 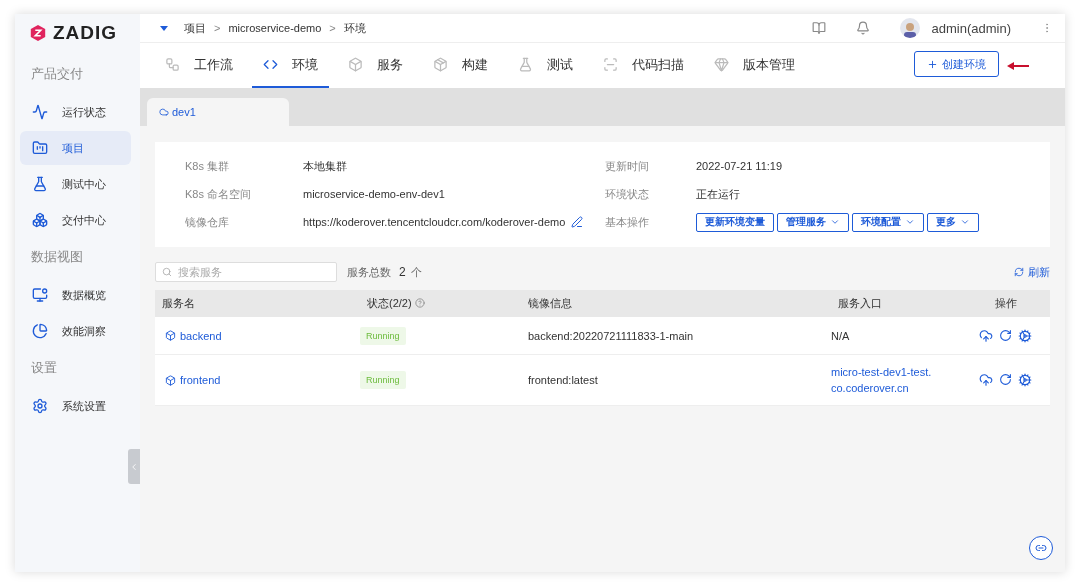 What do you see at coordinates (374, 194) in the screenshot?
I see `info-value: microservice-demo-env-dev1` at bounding box center [374, 194].